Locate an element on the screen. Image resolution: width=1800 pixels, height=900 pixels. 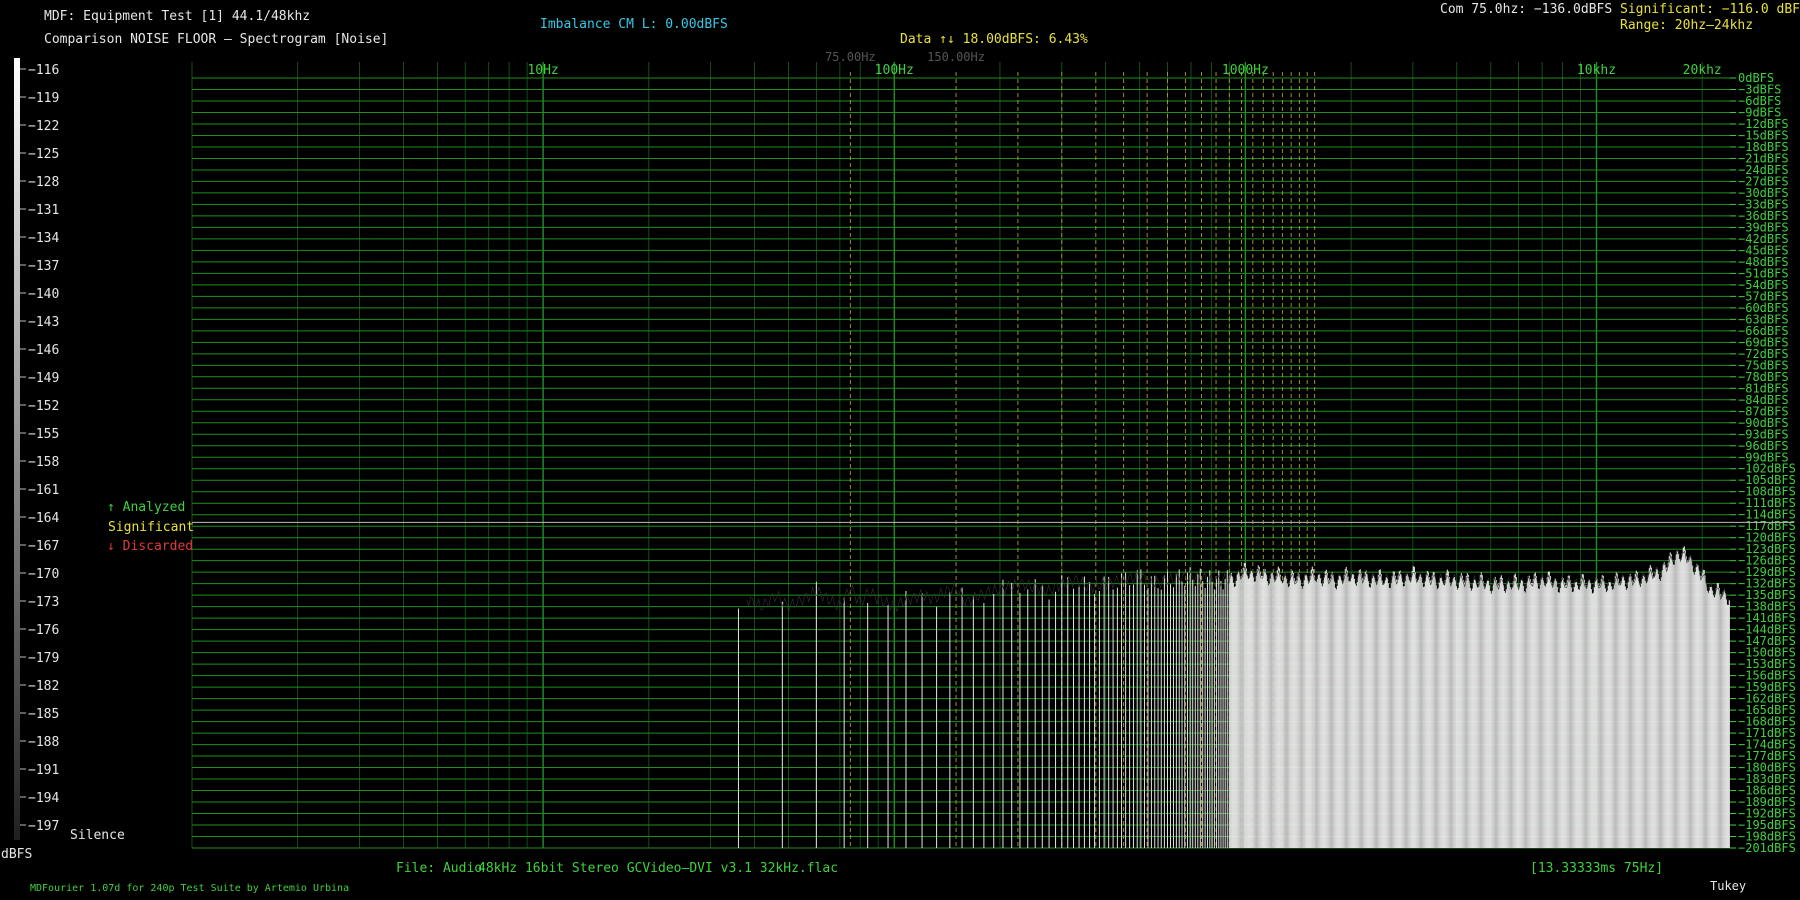
left-scale-label: −116 is located at coordinates (43, 70).